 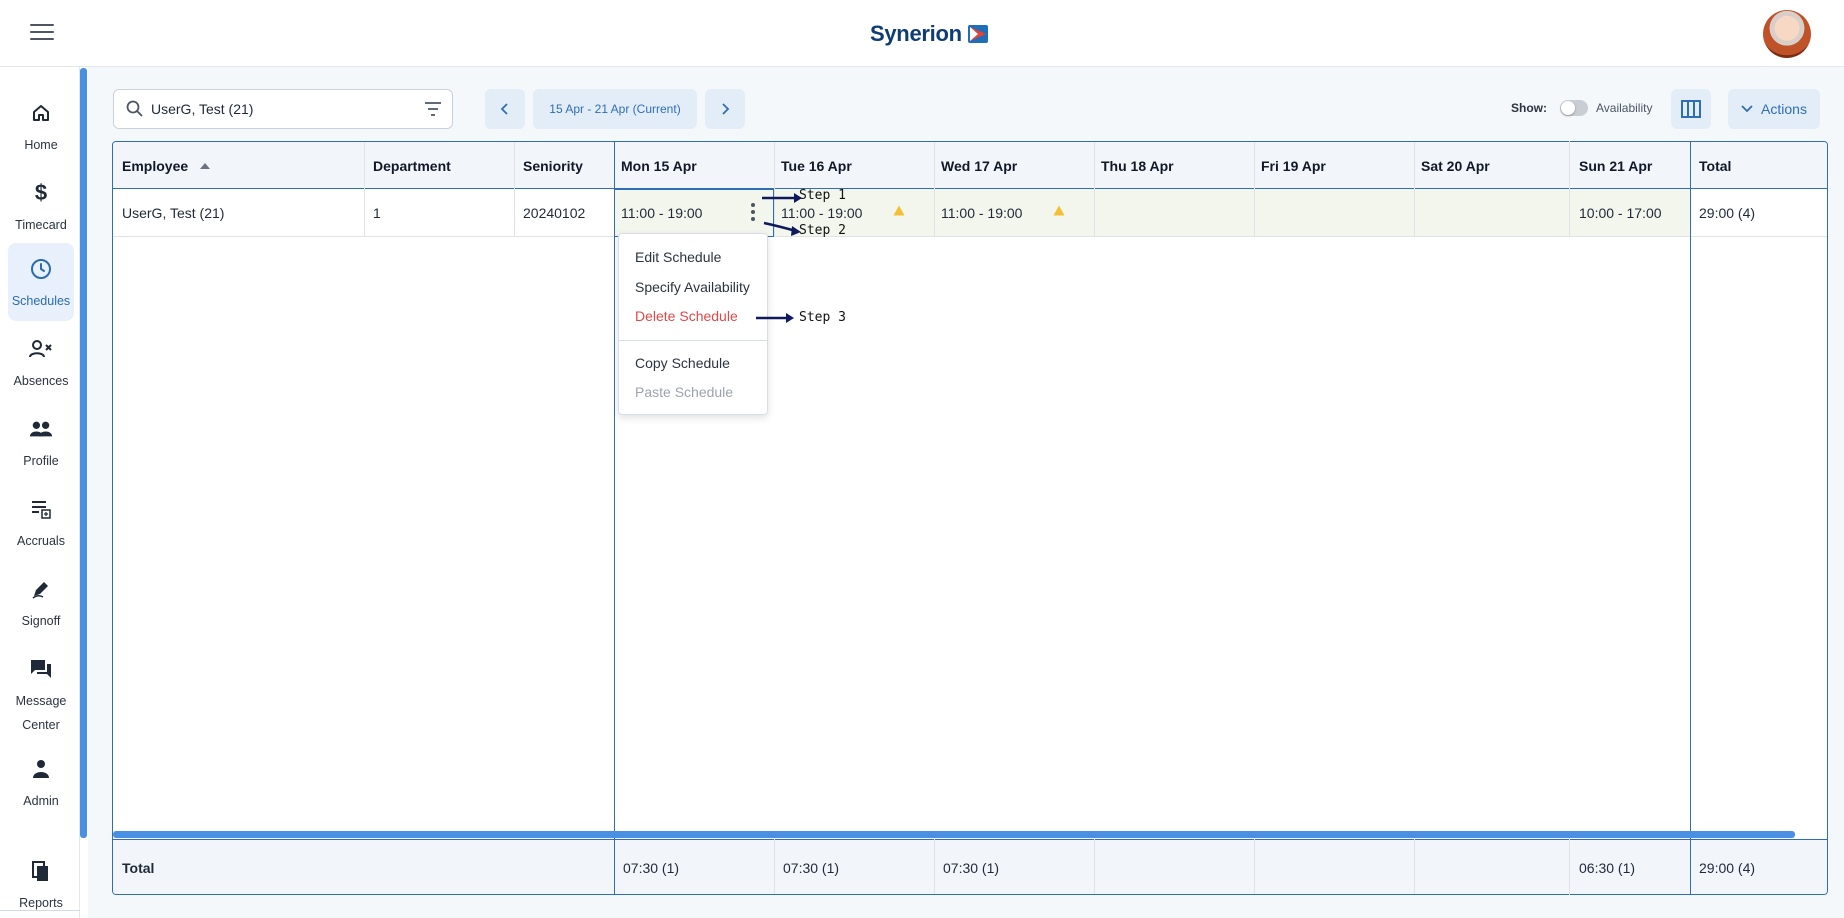 I want to click on step-2-annotation: Step 2, so click(x=822, y=230).